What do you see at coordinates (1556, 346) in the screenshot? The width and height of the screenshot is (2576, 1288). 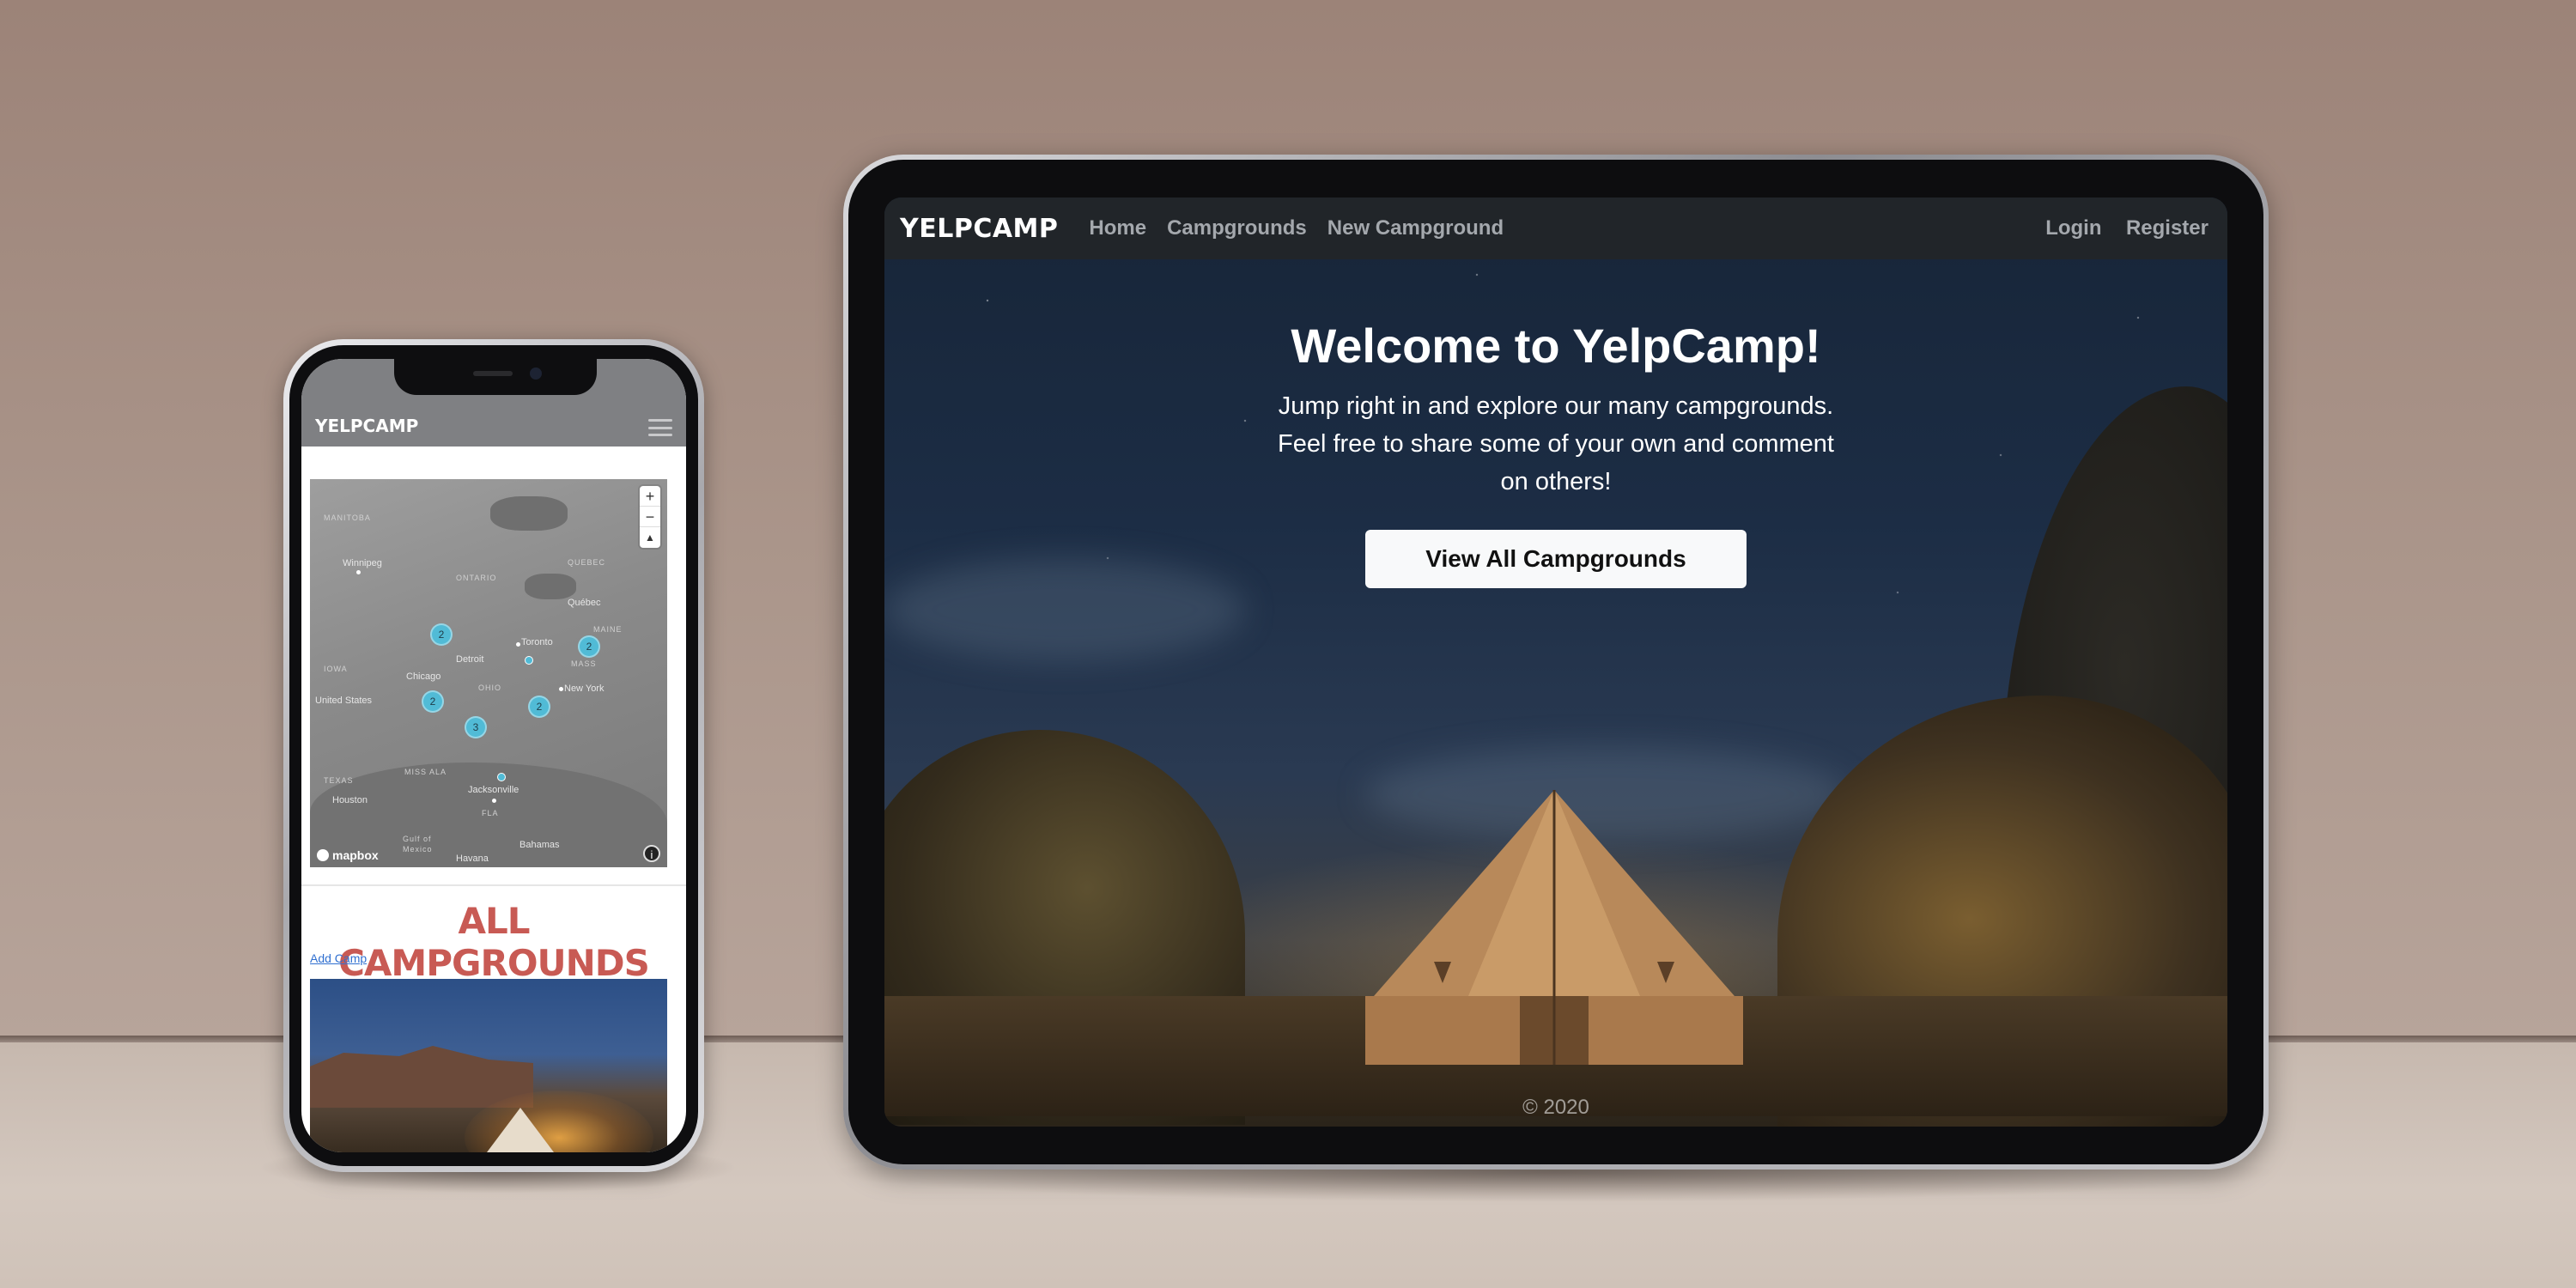 I see `hero-title: Welcome to YelpCamp!` at bounding box center [1556, 346].